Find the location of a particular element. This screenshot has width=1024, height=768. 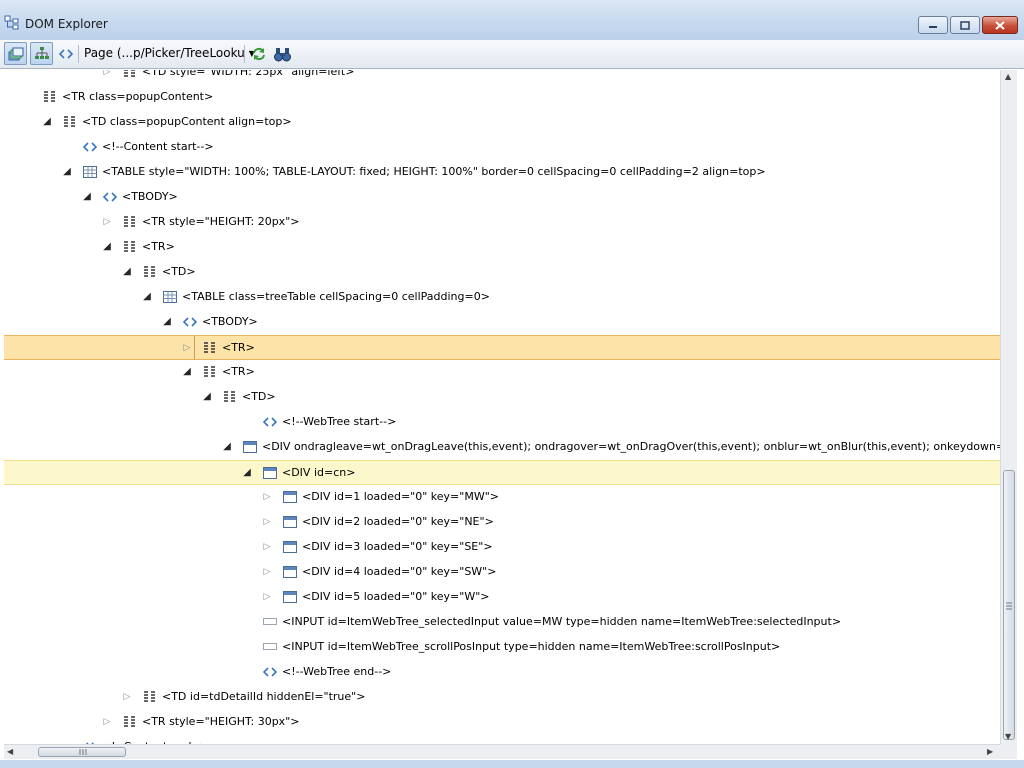

page-selector-dropdown: Page (...p/Picker/TreeLooku ▼ is located at coordinates (169, 53).